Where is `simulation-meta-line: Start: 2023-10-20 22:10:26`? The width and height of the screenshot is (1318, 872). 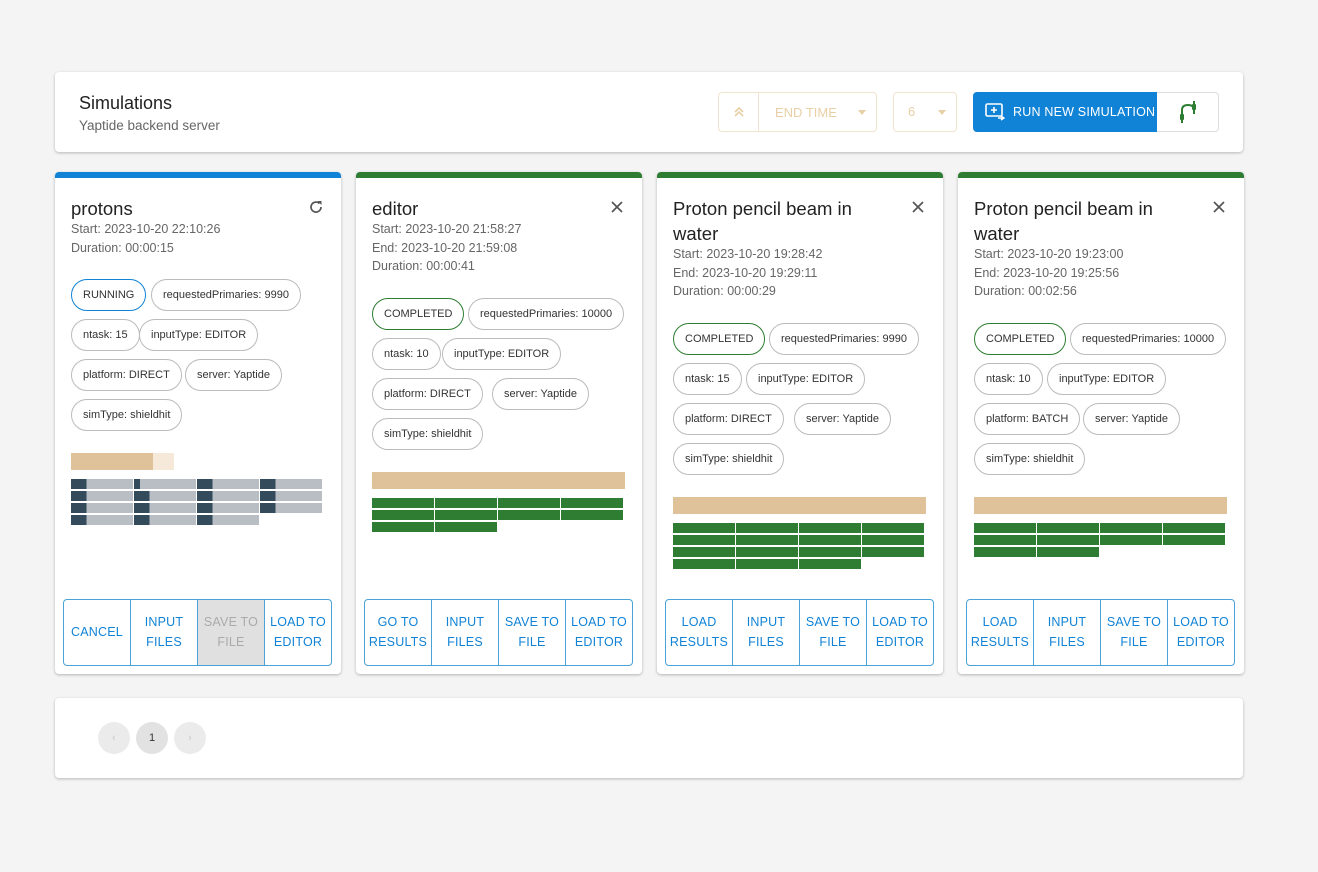 simulation-meta-line: Start: 2023-10-20 22:10:26 is located at coordinates (146, 229).